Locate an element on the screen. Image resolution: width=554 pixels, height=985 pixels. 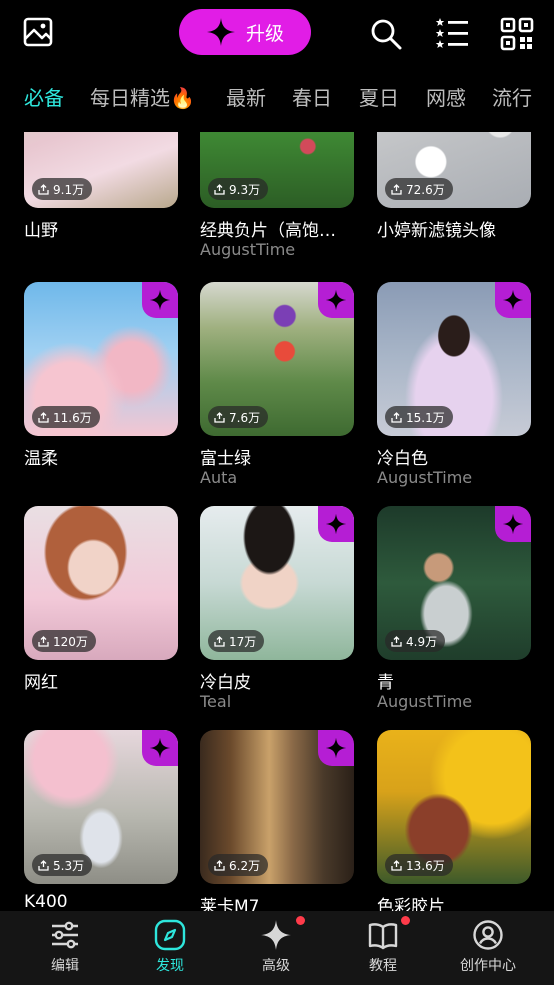
usage-count: 5.3万 is located at coordinates (62, 865).